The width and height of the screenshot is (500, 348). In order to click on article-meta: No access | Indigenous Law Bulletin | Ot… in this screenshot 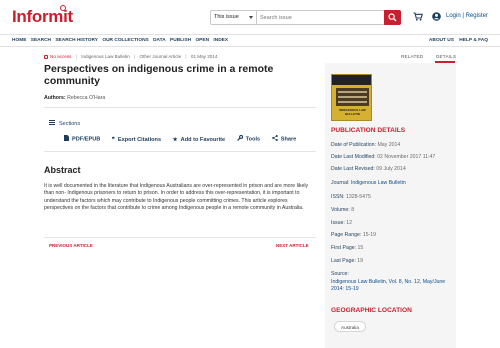, I will do `click(130, 56)`.